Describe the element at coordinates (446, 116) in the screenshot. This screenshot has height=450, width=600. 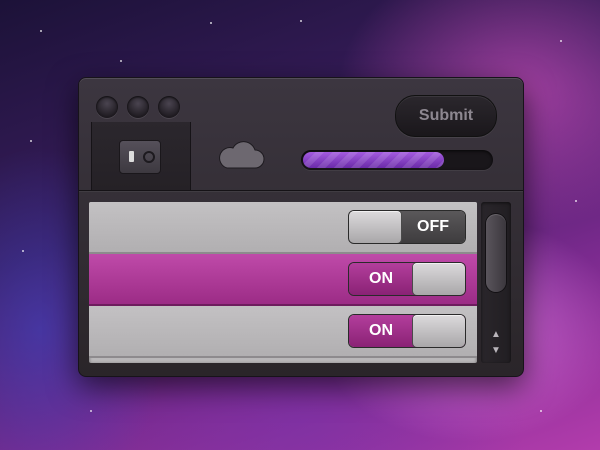
I see `submit-button: Submit` at that location.